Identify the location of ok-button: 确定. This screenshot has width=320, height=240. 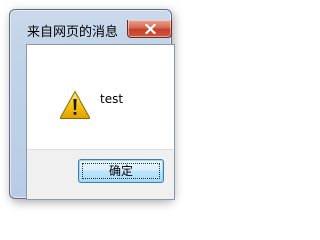
(121, 171).